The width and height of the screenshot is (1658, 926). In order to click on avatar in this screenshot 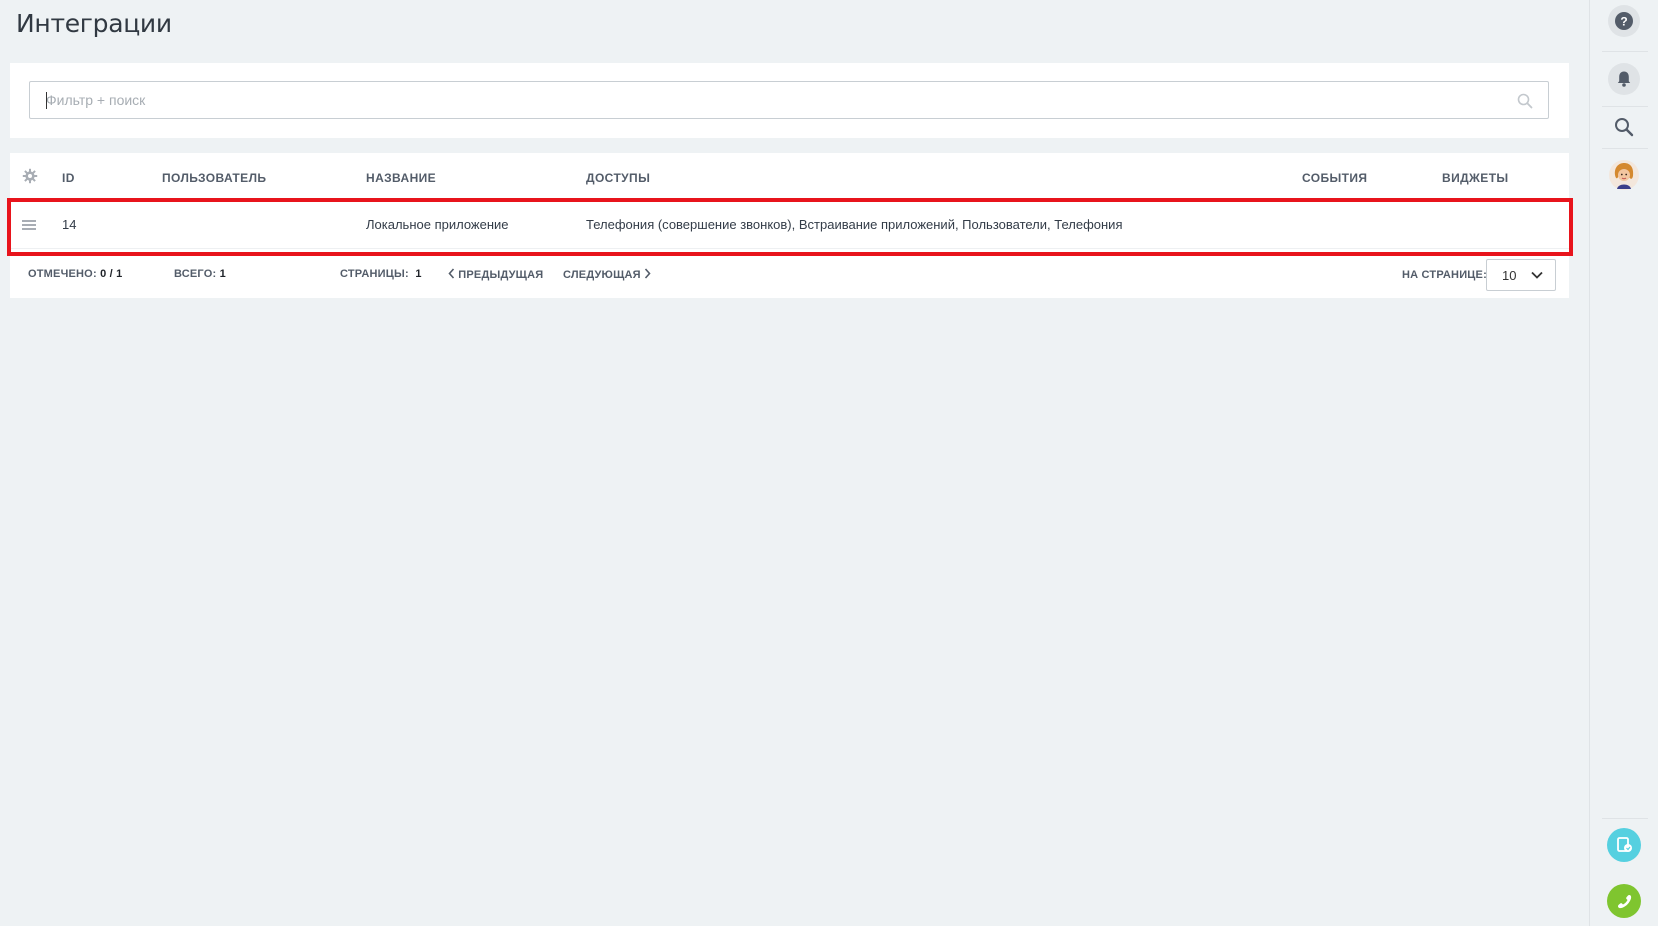, I will do `click(1624, 175)`.